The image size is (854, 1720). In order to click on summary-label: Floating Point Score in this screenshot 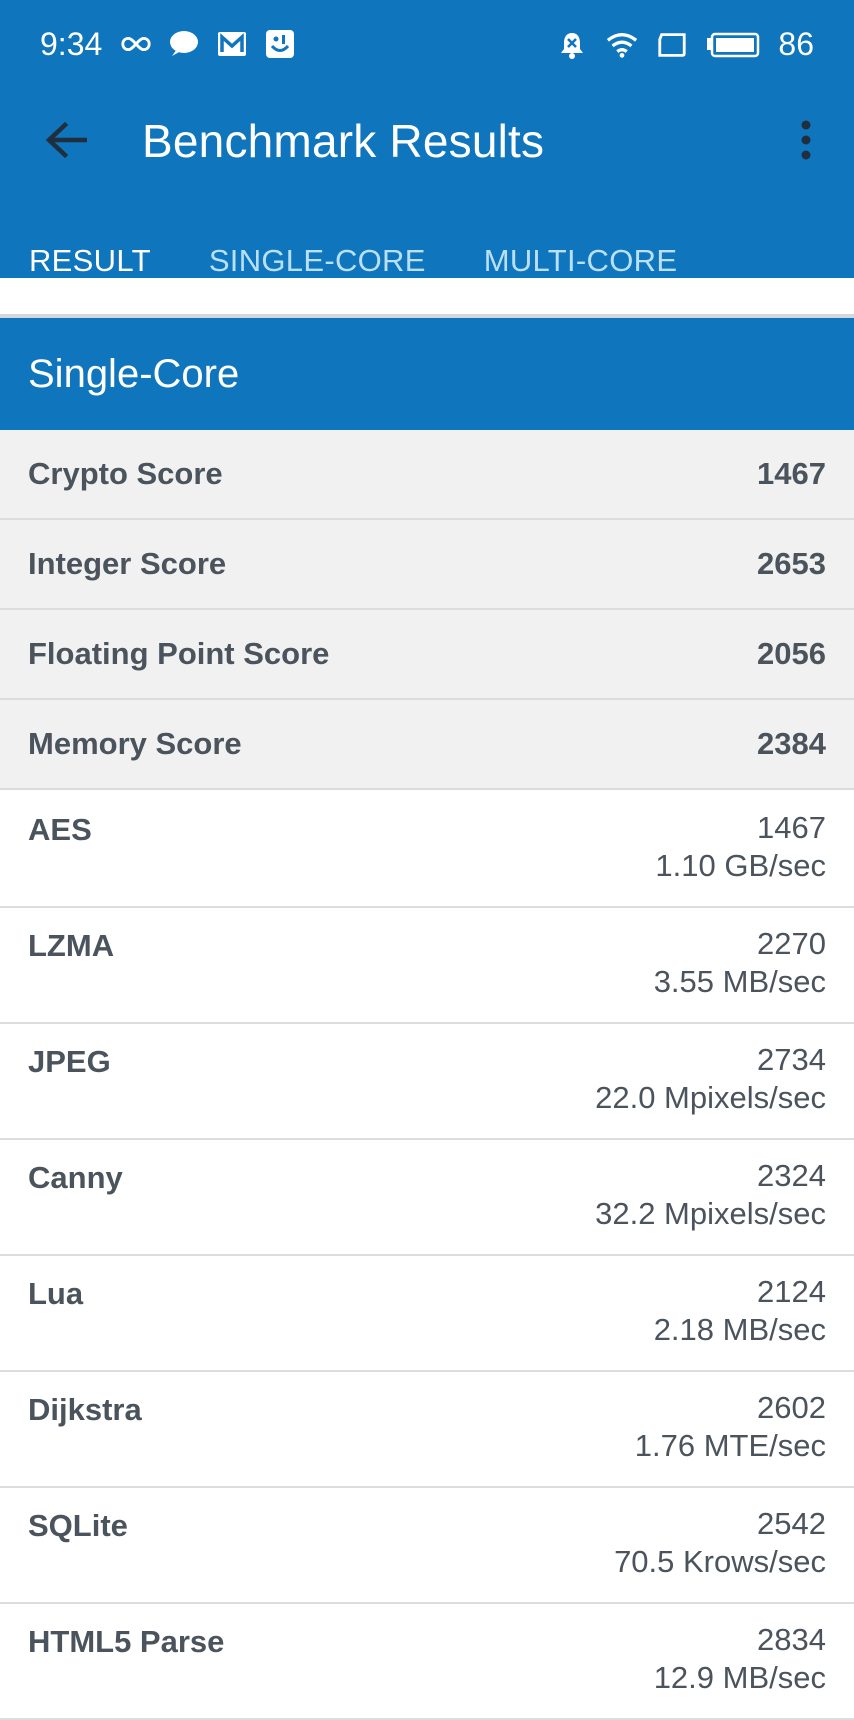, I will do `click(179, 653)`.